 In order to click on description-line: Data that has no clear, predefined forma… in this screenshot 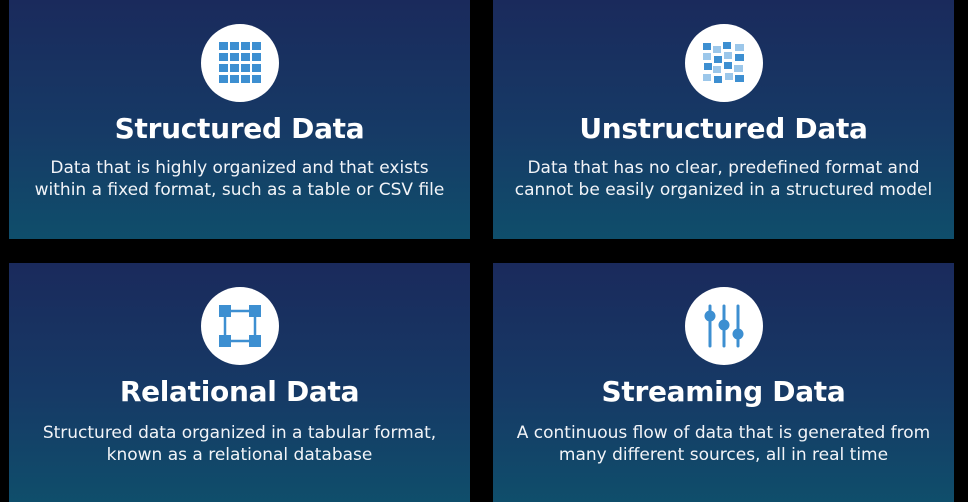, I will do `click(723, 168)`.